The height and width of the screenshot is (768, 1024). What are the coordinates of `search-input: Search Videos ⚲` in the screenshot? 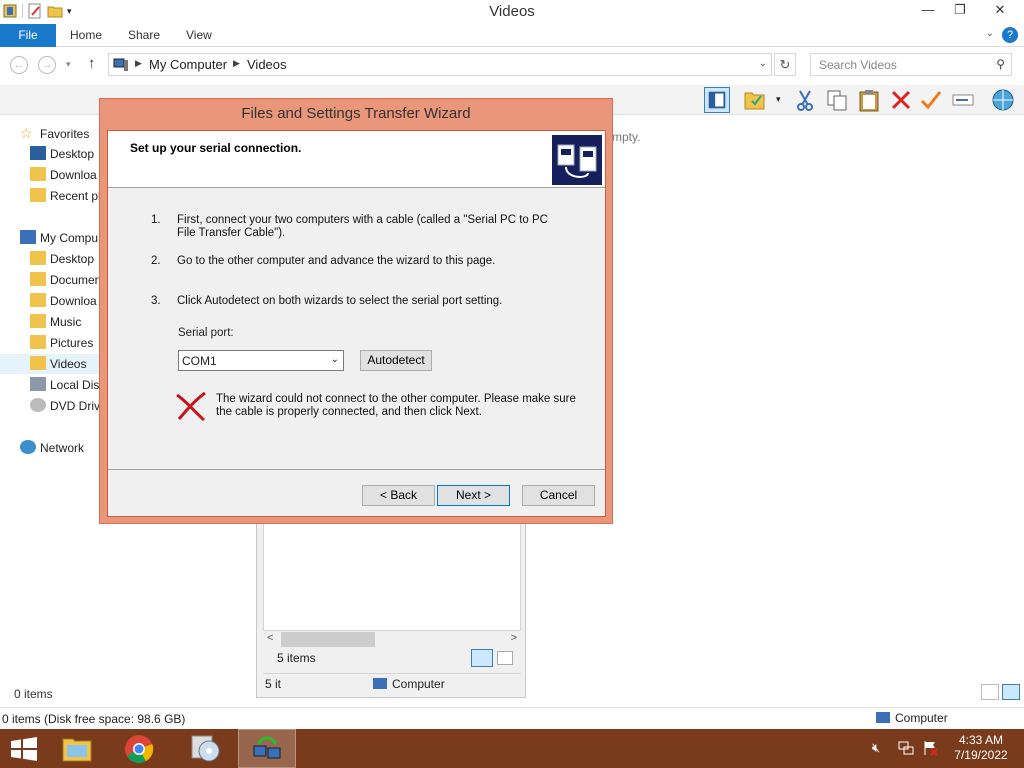 It's located at (911, 64).